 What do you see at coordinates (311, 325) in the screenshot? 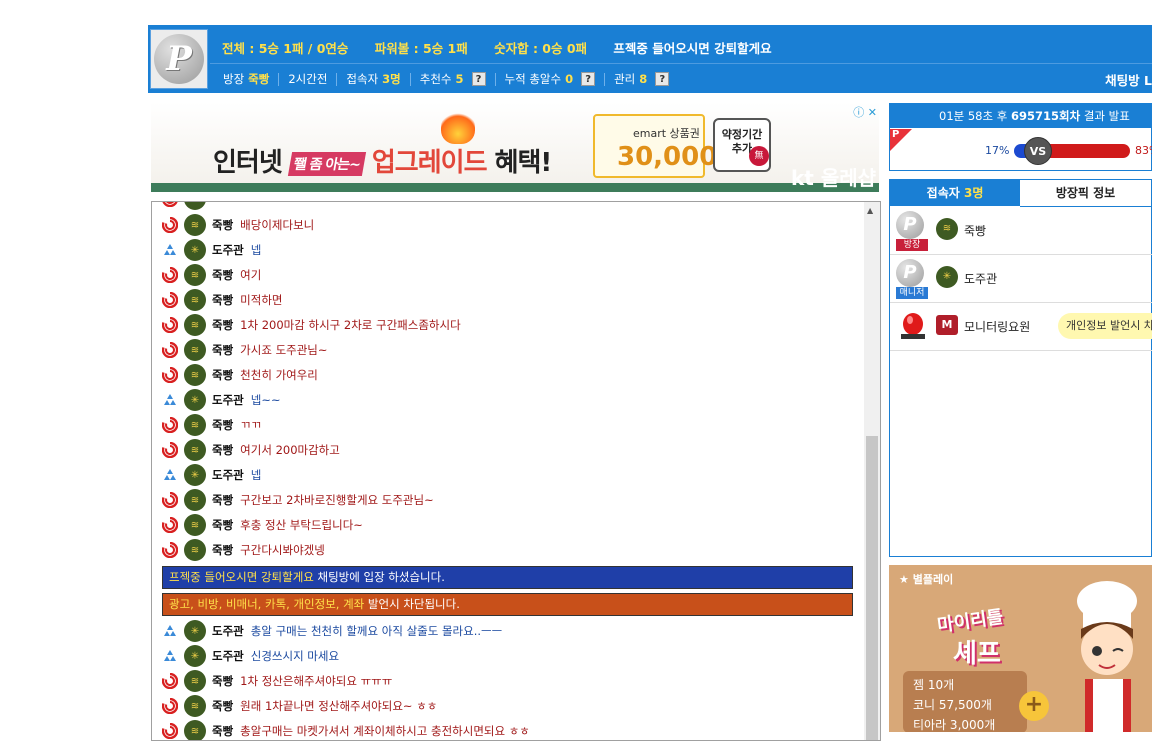
I see `chat-message: ≋ 죽빵 1차 200마감 하시구 2차로 구간패스좀하시다` at bounding box center [311, 325].